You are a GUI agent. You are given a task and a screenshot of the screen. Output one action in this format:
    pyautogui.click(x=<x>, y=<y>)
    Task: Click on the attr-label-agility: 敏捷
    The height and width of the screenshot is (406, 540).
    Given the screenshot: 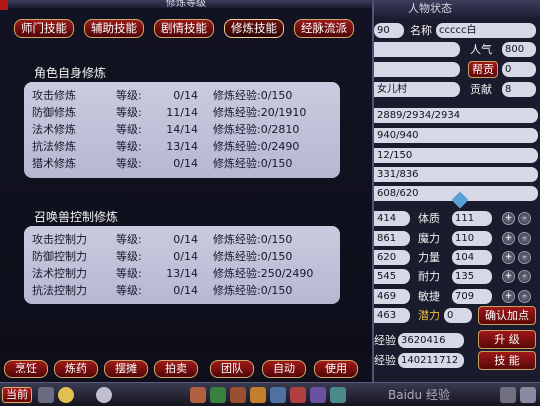 What is the action you would take?
    pyautogui.click(x=429, y=296)
    